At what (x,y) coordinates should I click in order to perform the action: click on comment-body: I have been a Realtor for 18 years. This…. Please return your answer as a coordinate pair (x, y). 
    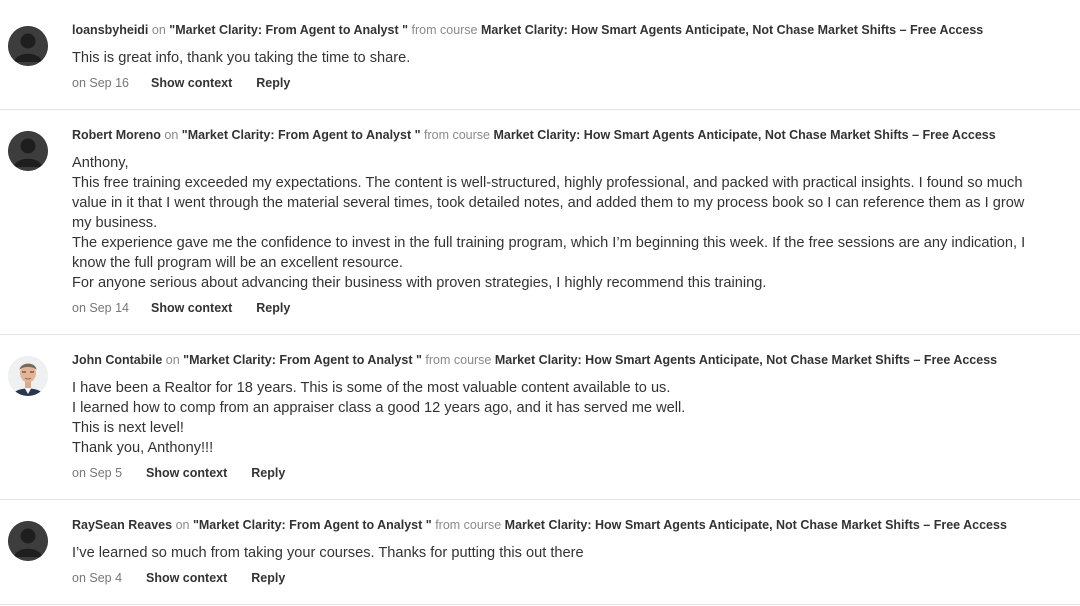
    Looking at the image, I should click on (576, 418).